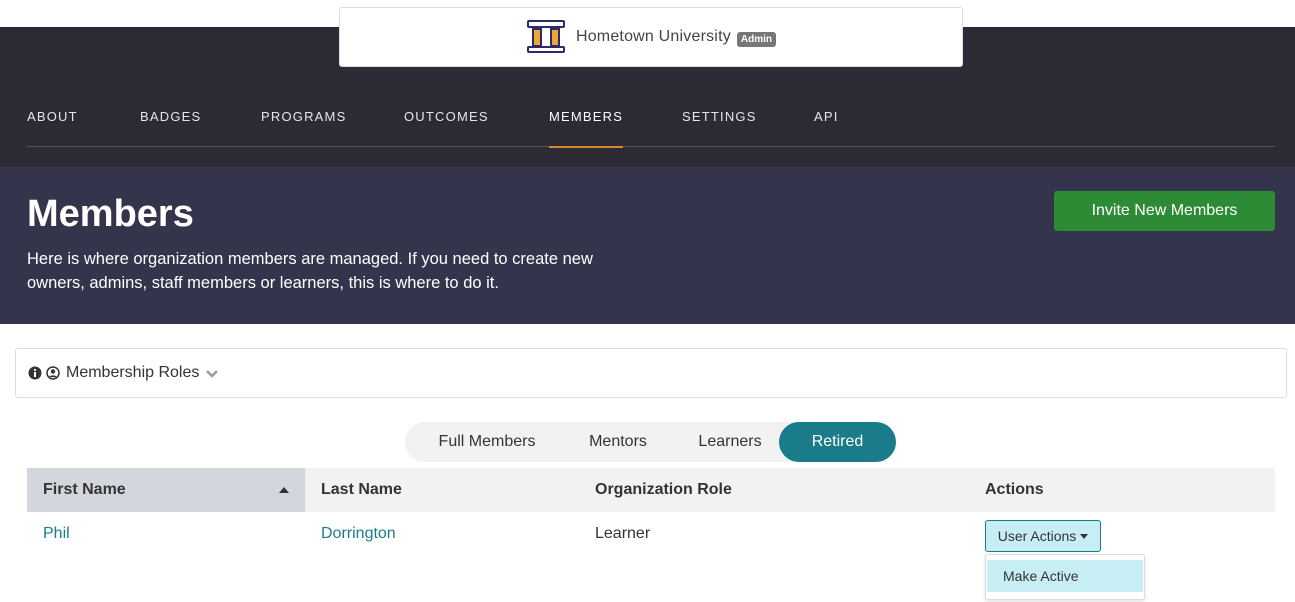 The width and height of the screenshot is (1295, 602). I want to click on column-header-actions: Actions, so click(1014, 489).